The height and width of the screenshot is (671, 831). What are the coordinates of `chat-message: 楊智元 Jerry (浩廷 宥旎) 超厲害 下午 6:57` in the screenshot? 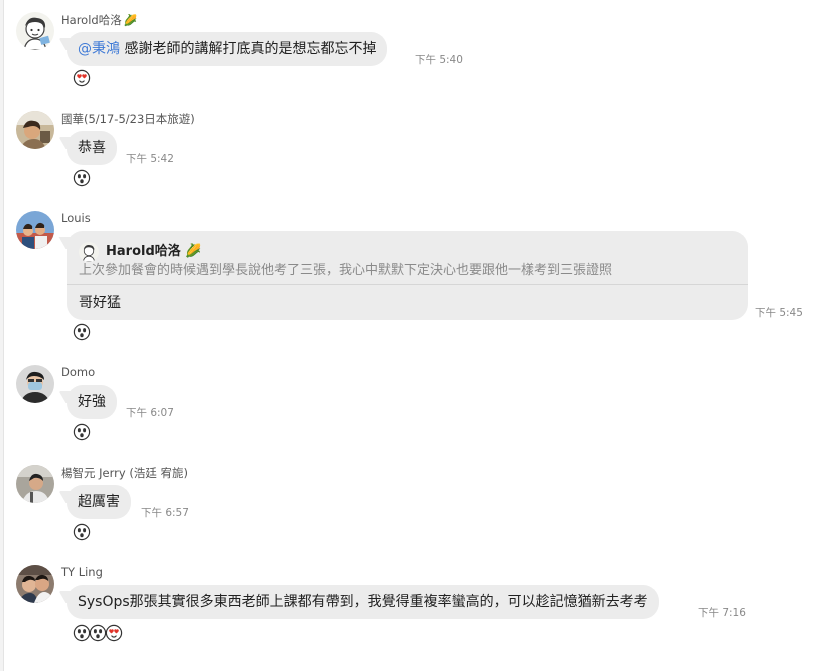 It's located at (415, 500).